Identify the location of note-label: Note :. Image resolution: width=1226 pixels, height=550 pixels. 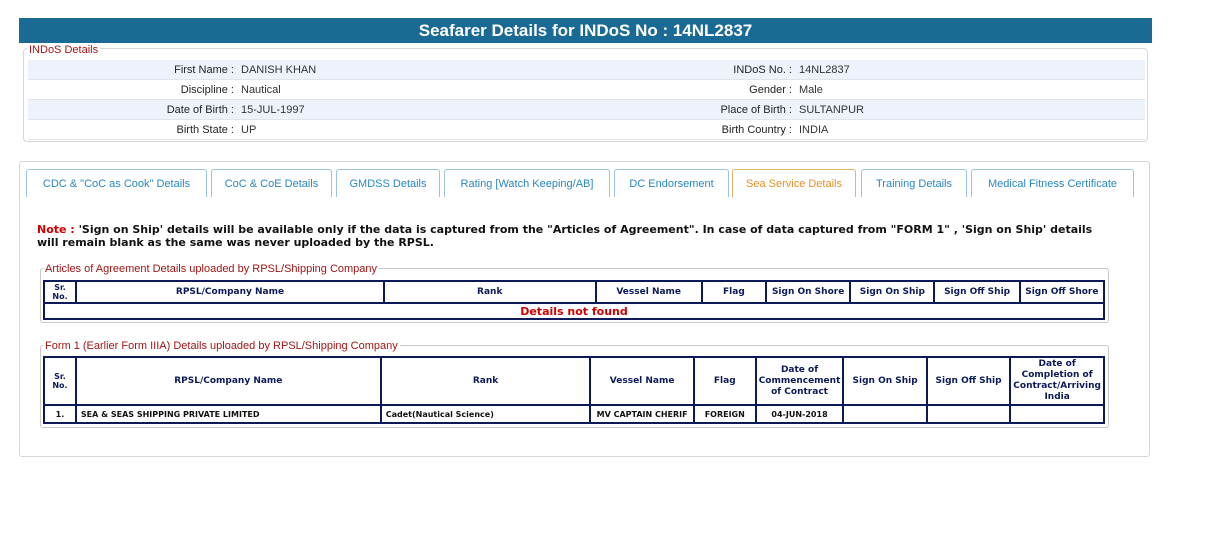
(56, 229).